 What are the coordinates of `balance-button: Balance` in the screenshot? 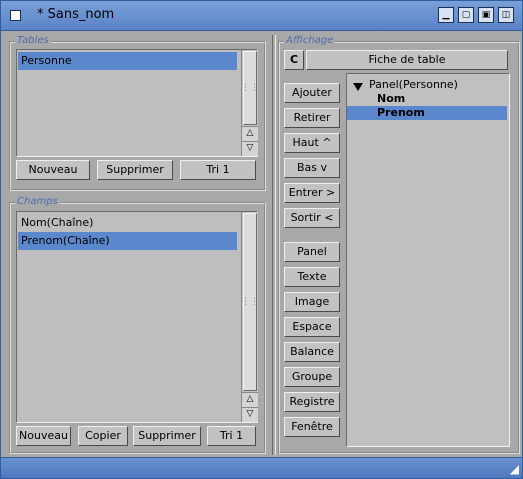 It's located at (312, 352).